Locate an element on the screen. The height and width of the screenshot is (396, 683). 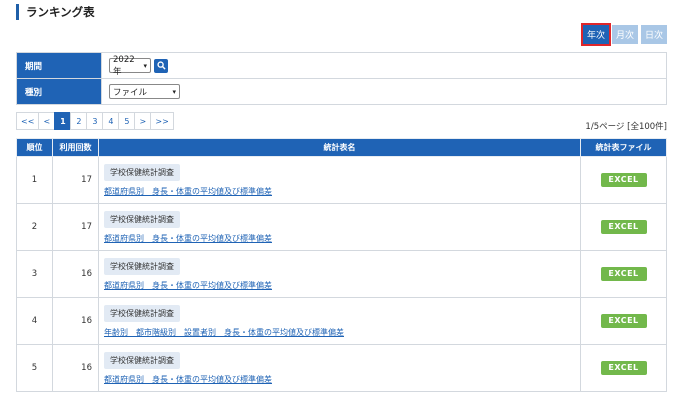
type-label: 種別 is located at coordinates (59, 91).